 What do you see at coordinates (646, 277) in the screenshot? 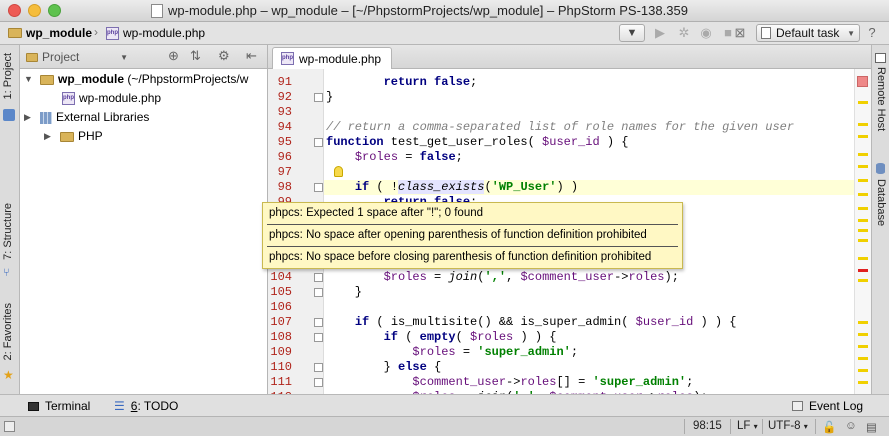
I see `code-token: roles` at bounding box center [646, 277].